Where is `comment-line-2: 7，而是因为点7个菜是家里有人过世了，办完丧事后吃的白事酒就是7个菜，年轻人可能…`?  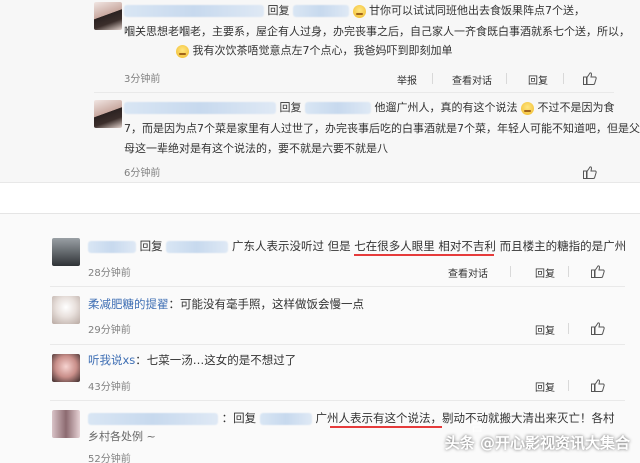 comment-line-2: 7，而是因为点7个菜是家里有人过世了，办完丧事后吃的白事酒就是7个菜，年轻人可能… is located at coordinates (382, 128).